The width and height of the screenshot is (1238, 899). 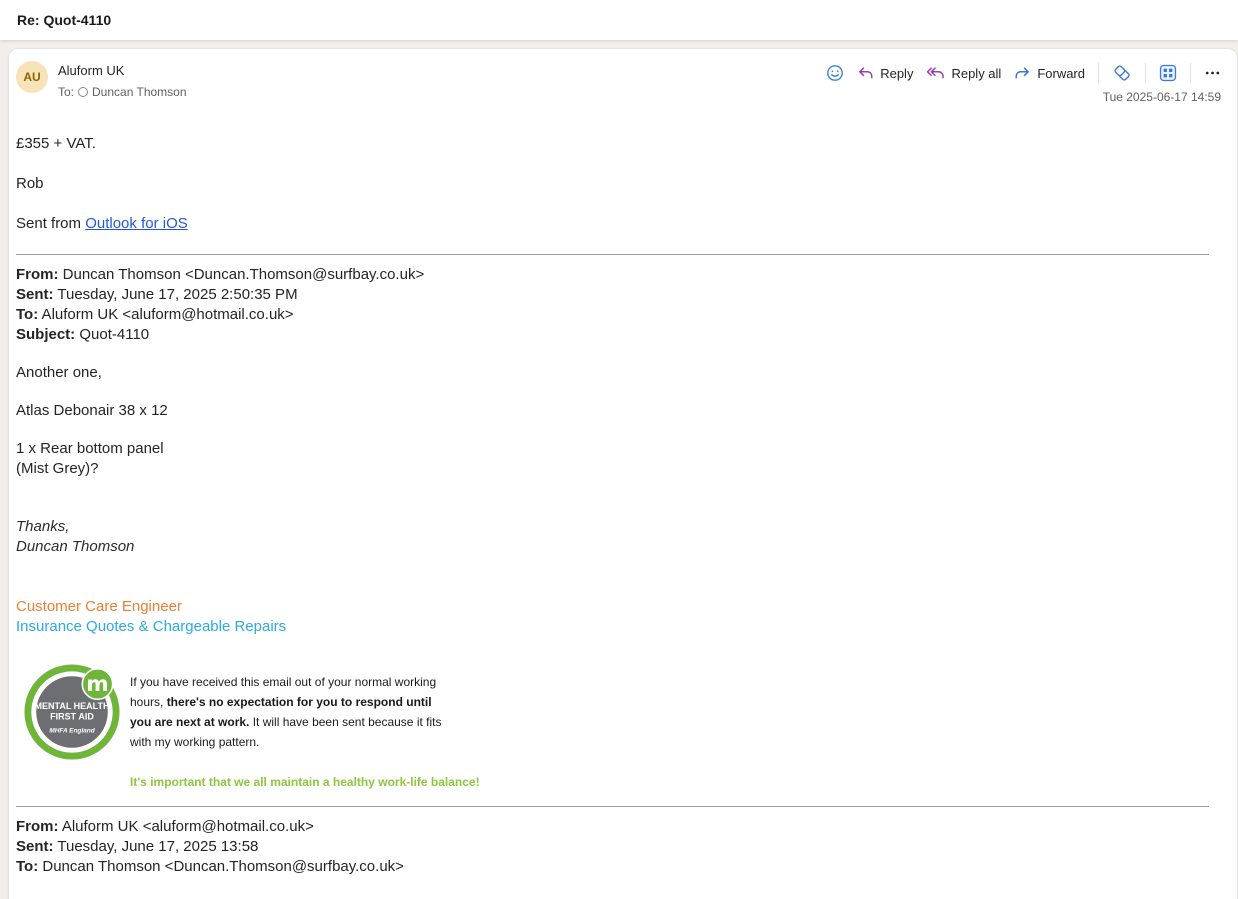 I want to click on presence-circle-icon, so click(x=83, y=92).